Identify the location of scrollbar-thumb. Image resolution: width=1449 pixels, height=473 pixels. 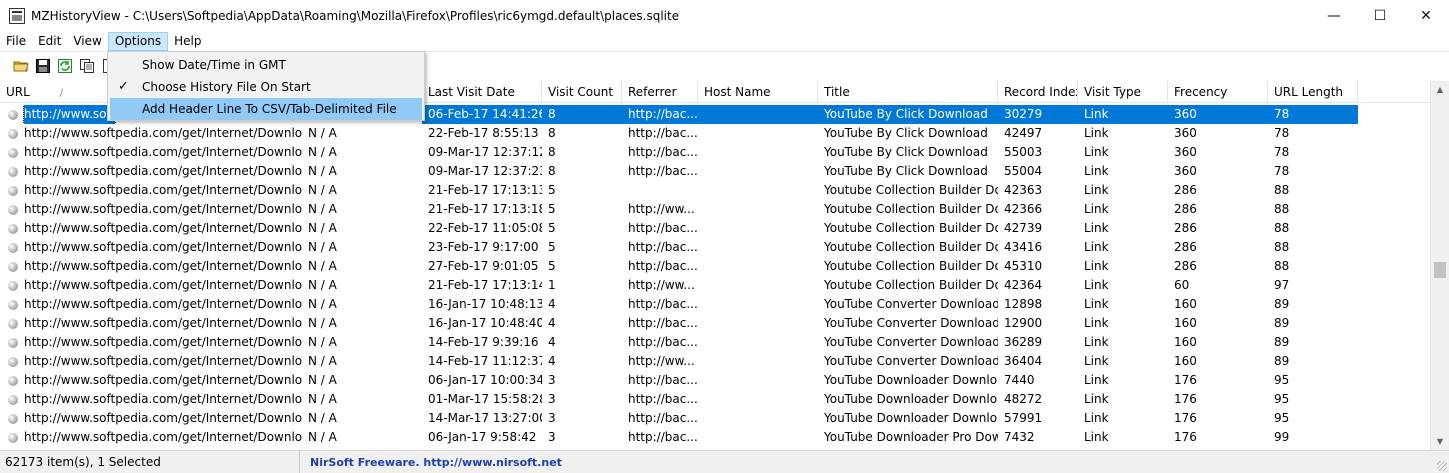
(1440, 270).